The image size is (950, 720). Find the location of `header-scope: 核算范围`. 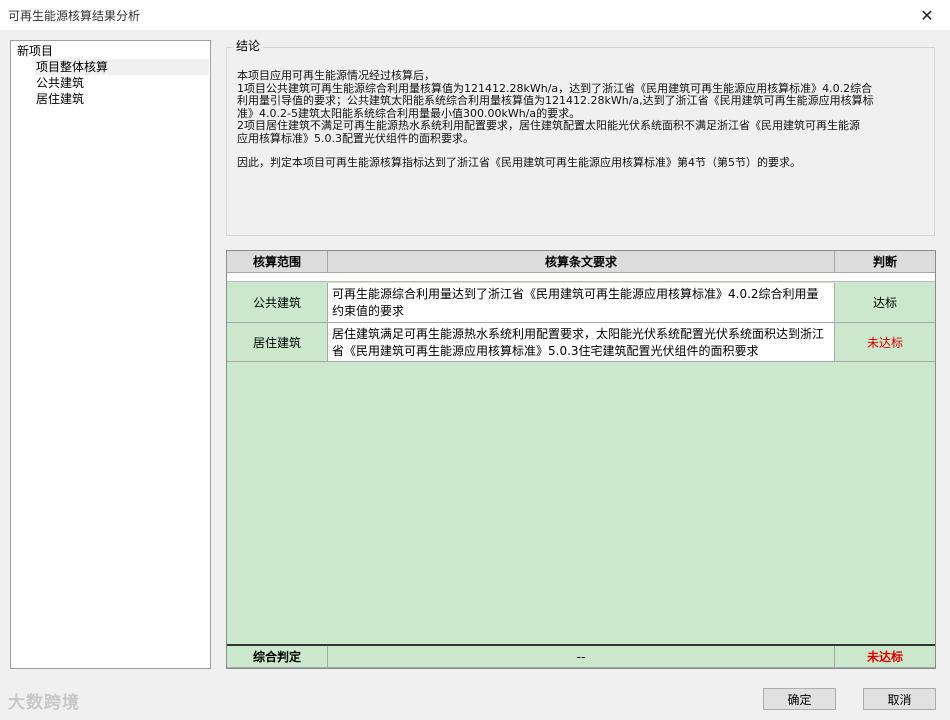

header-scope: 核算范围 is located at coordinates (277, 262).